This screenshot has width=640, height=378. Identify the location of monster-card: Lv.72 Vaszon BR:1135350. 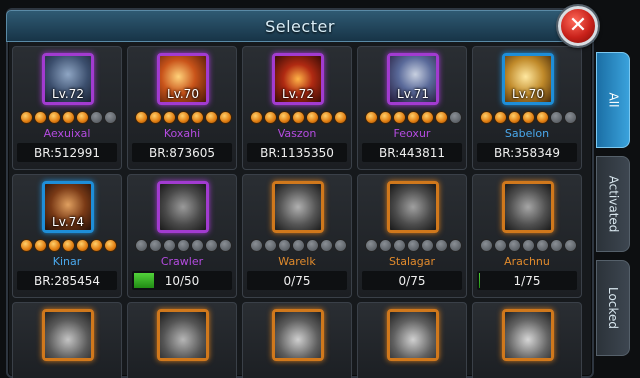
(297, 108).